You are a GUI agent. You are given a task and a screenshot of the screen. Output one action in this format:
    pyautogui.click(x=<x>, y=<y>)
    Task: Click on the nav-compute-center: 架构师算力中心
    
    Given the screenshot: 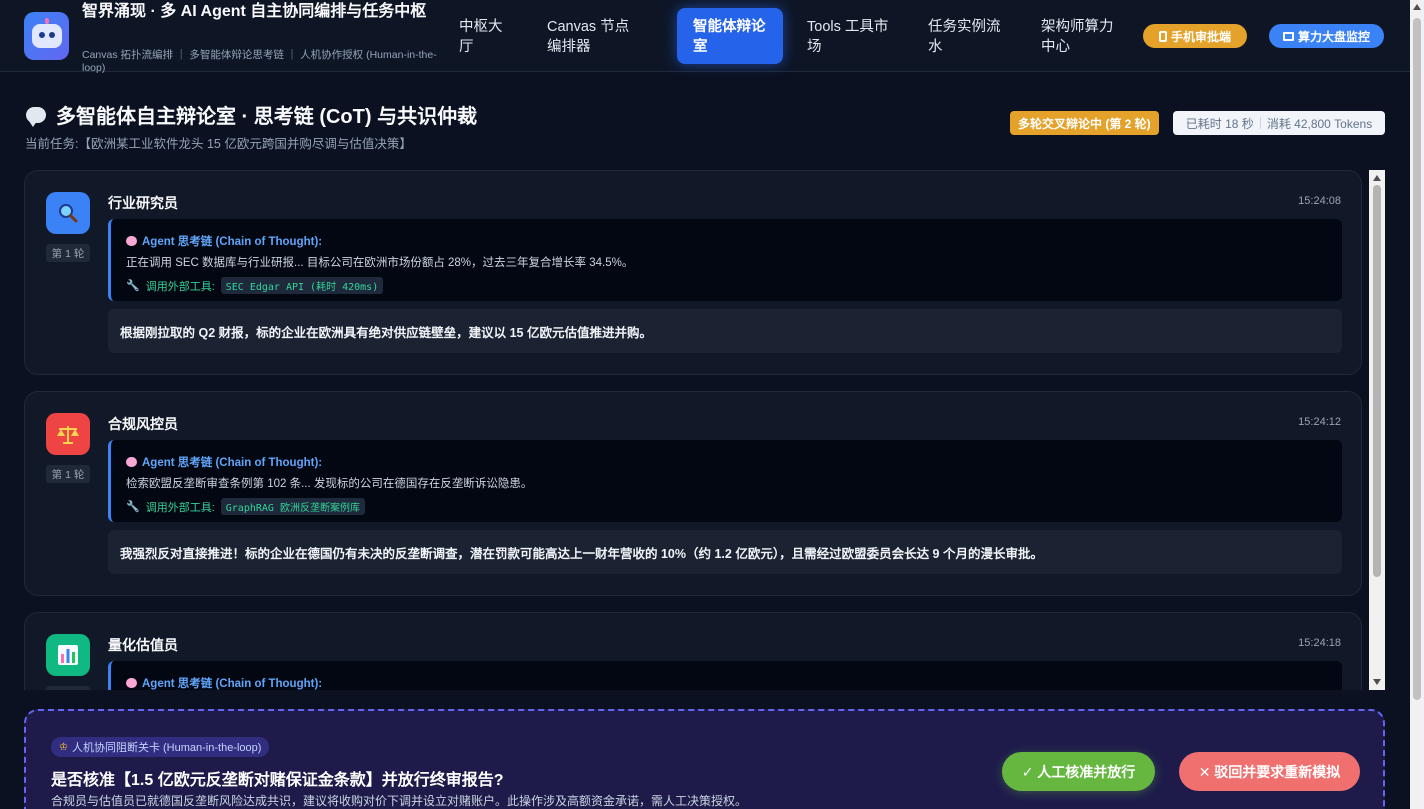 What is the action you would take?
    pyautogui.click(x=1084, y=36)
    